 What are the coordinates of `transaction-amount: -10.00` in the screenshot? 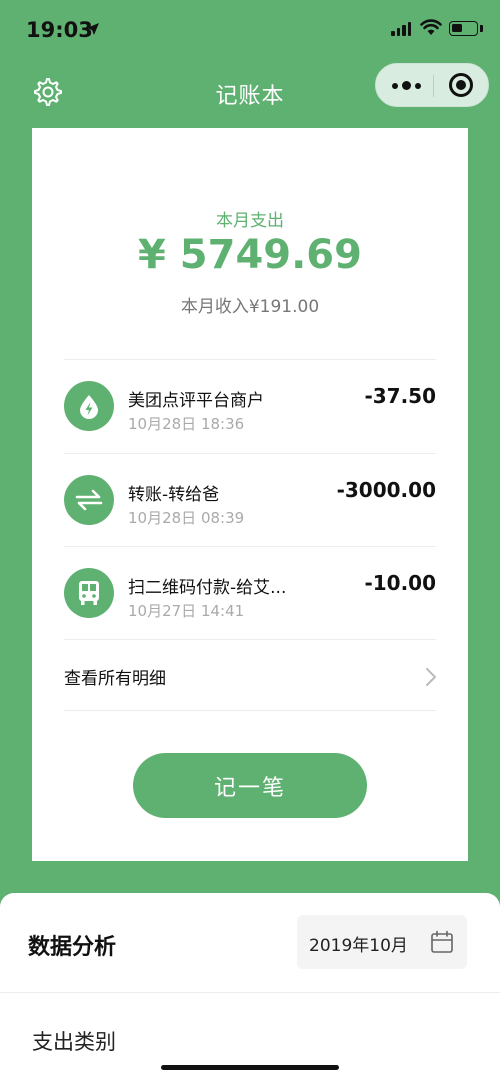 It's located at (400, 583).